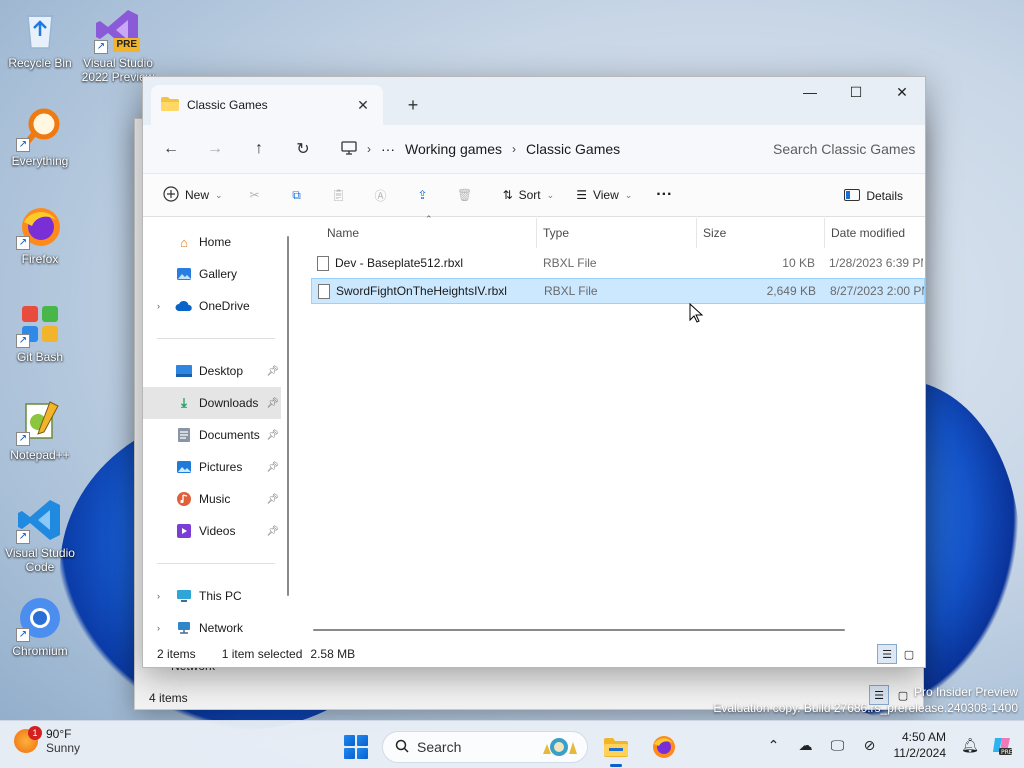 This screenshot has width=1024, height=768. I want to click on column-header-size: Size, so click(761, 233).